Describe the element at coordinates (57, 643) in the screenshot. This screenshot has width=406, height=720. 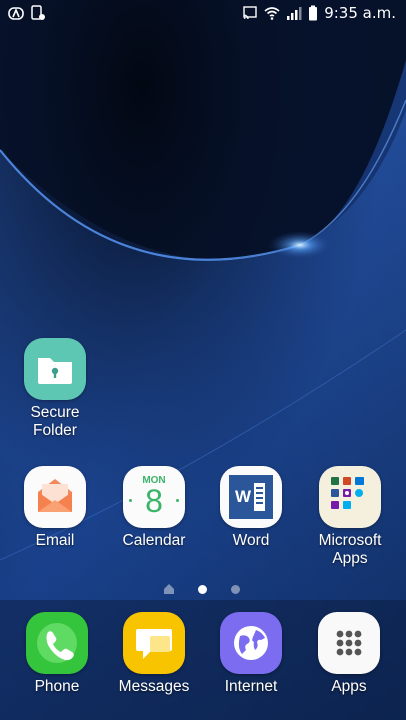
I see `phone-icon` at that location.